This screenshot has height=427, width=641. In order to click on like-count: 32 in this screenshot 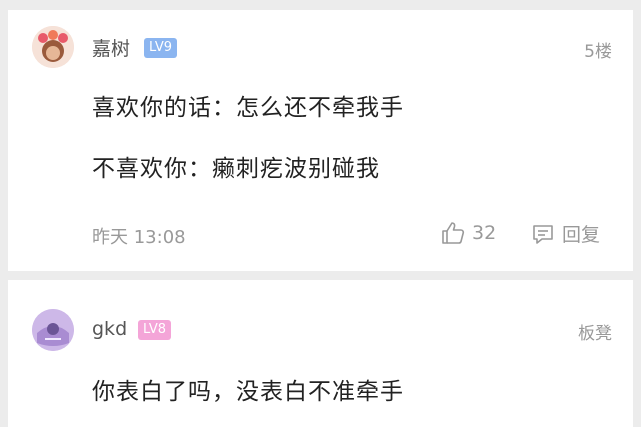, I will do `click(484, 233)`.